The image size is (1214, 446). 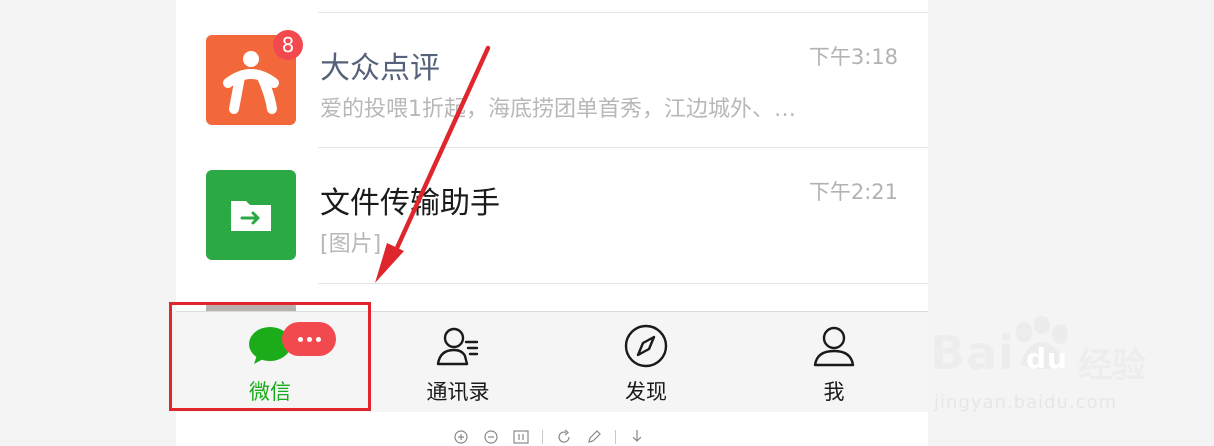 What do you see at coordinates (972, 353) in the screenshot?
I see `watermark-brand: Bai` at bounding box center [972, 353].